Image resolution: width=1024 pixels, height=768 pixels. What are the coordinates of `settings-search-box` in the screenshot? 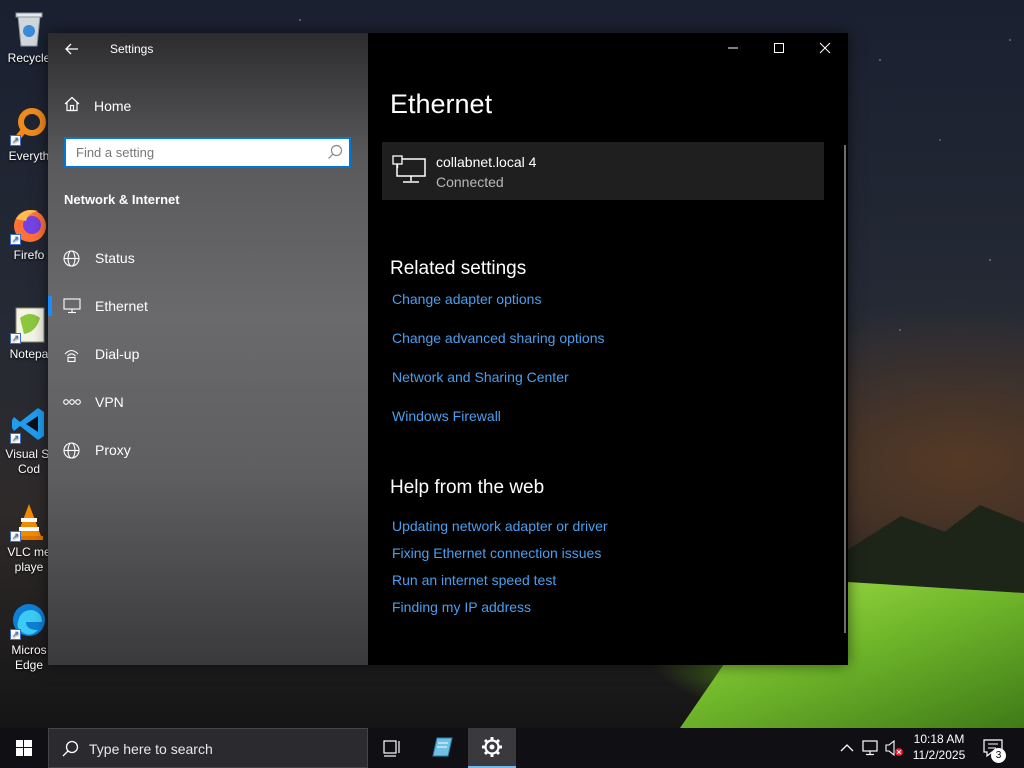 It's located at (207, 152).